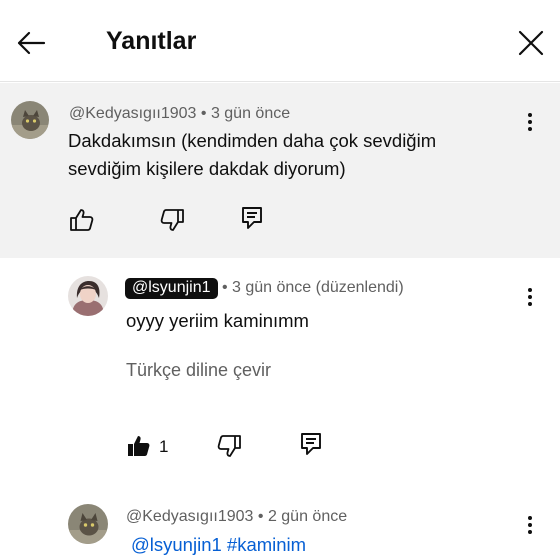 The height and width of the screenshot is (560, 560). I want to click on mention-link: @lsyunjin1, so click(176, 544).